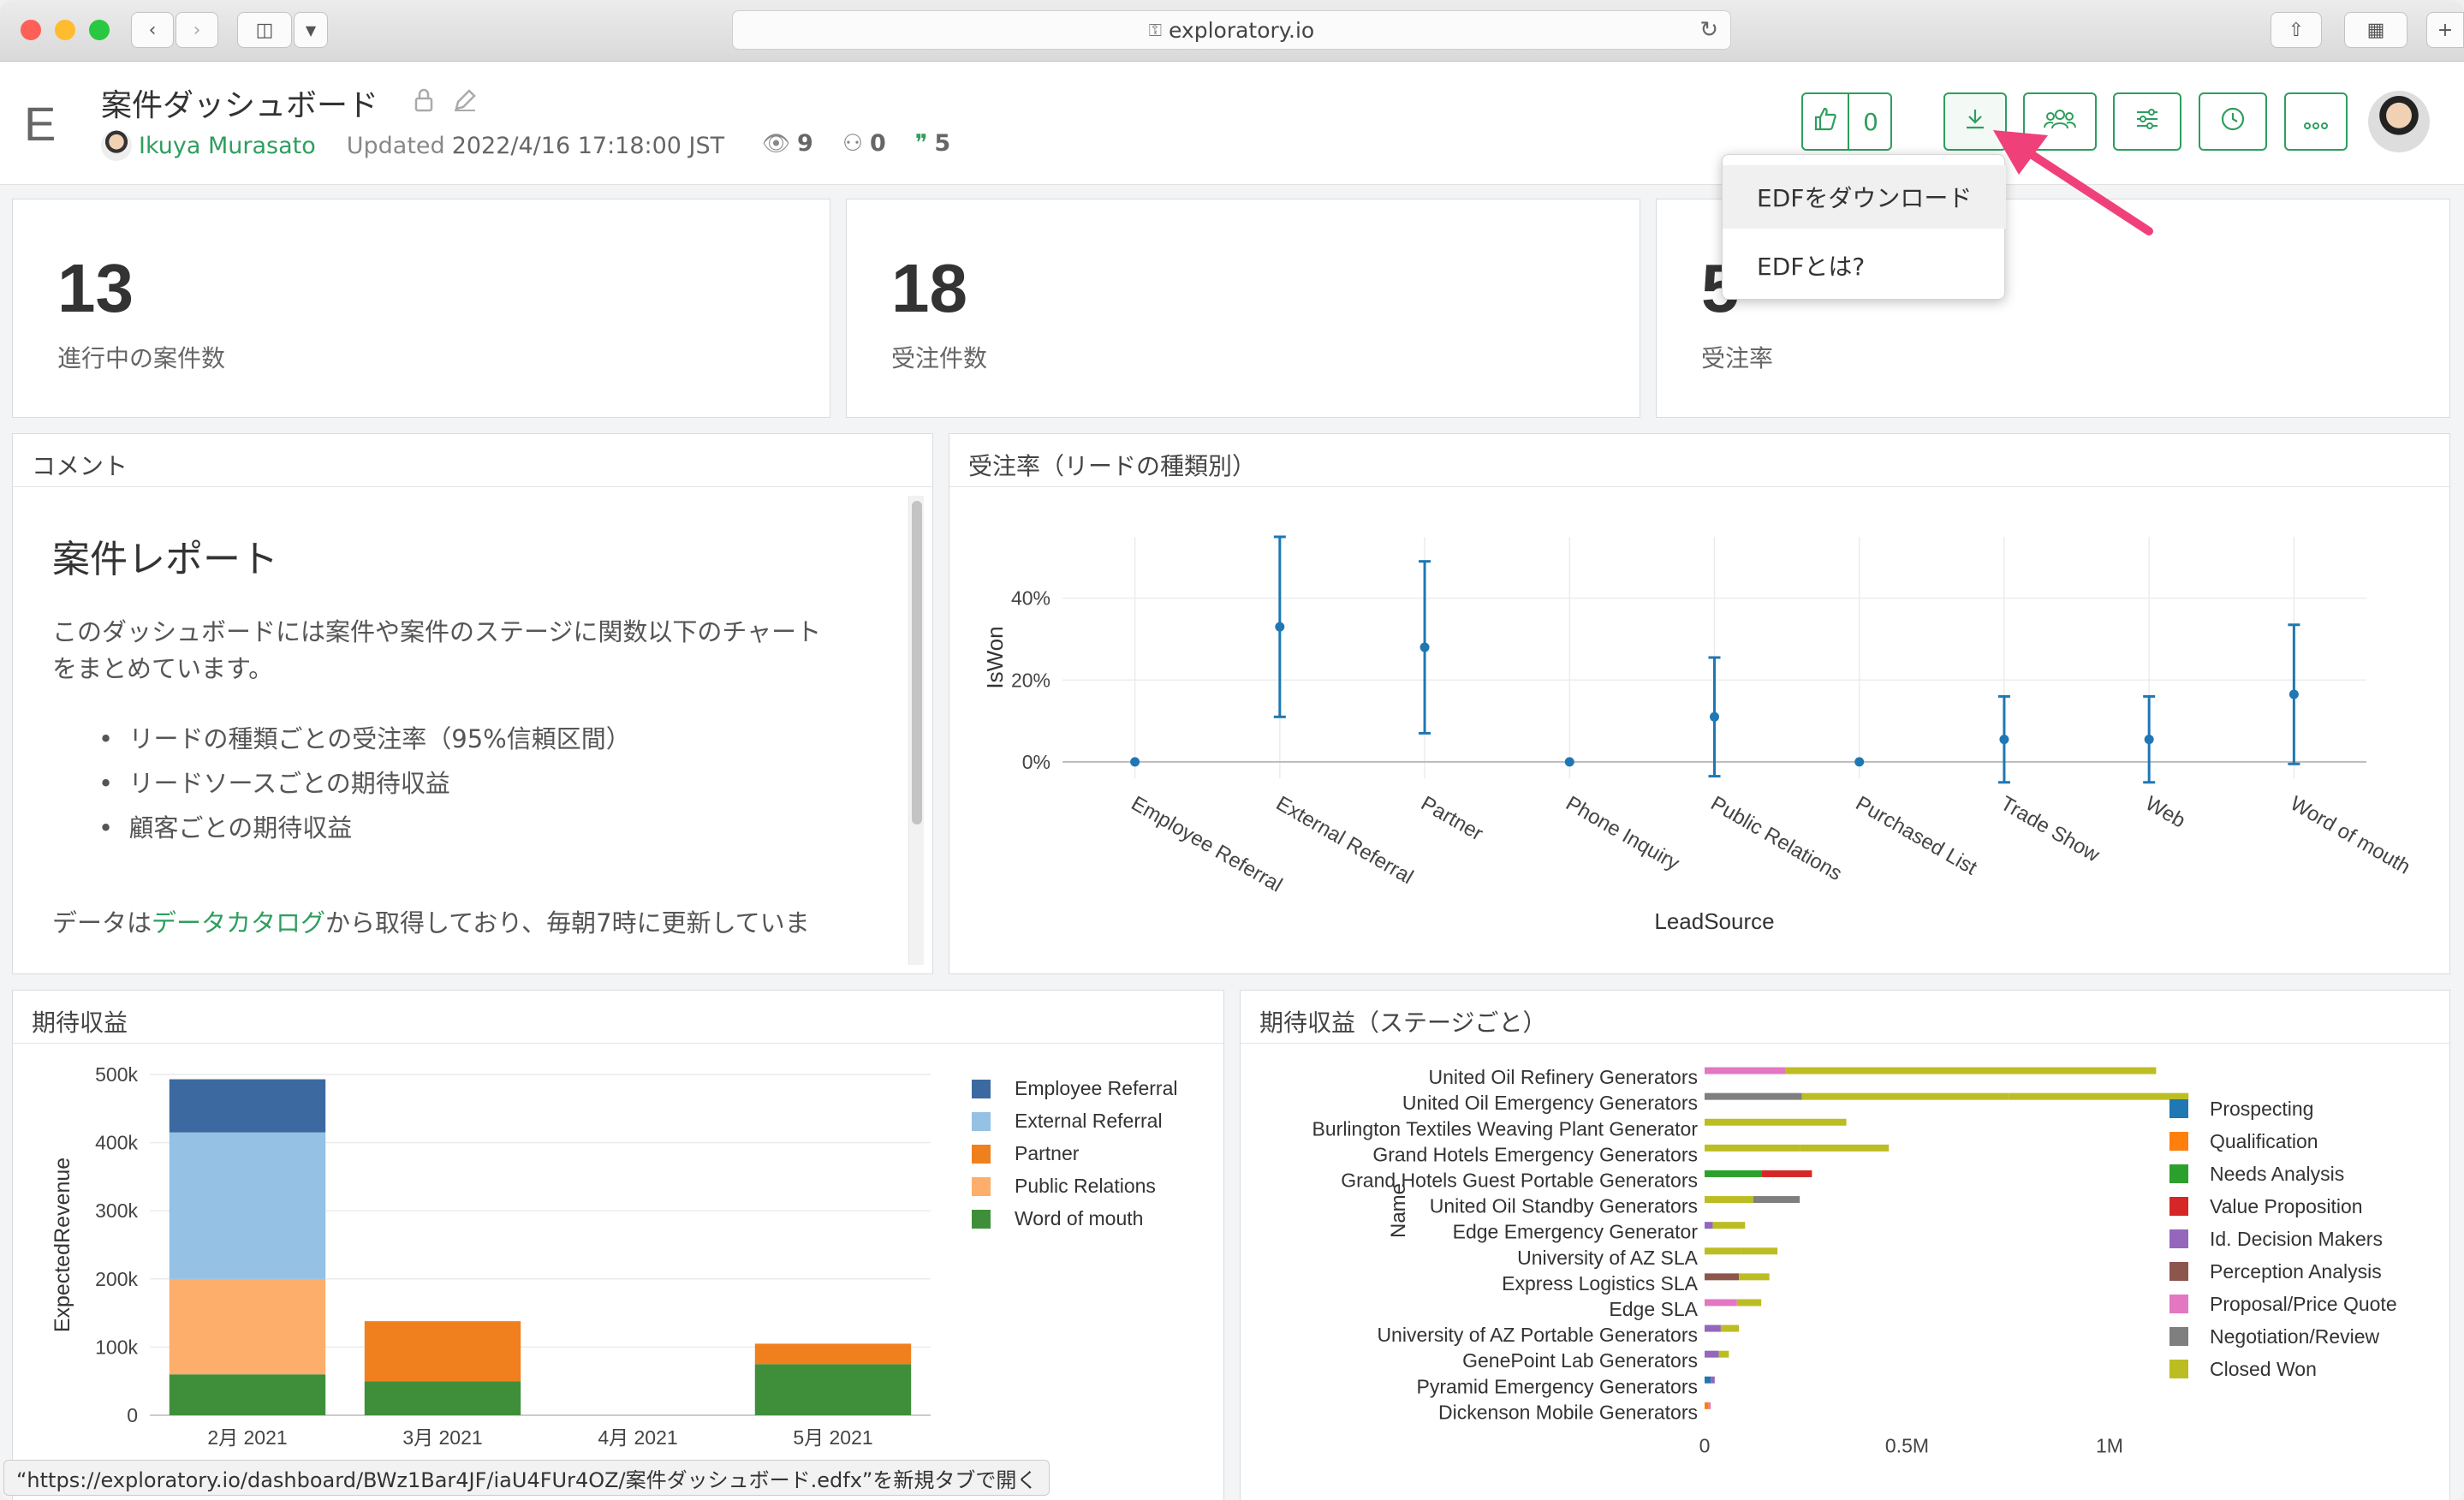 The width and height of the screenshot is (2464, 1500). I want to click on y-tick-label: United Oil Refinery Generators, so click(1563, 1077).